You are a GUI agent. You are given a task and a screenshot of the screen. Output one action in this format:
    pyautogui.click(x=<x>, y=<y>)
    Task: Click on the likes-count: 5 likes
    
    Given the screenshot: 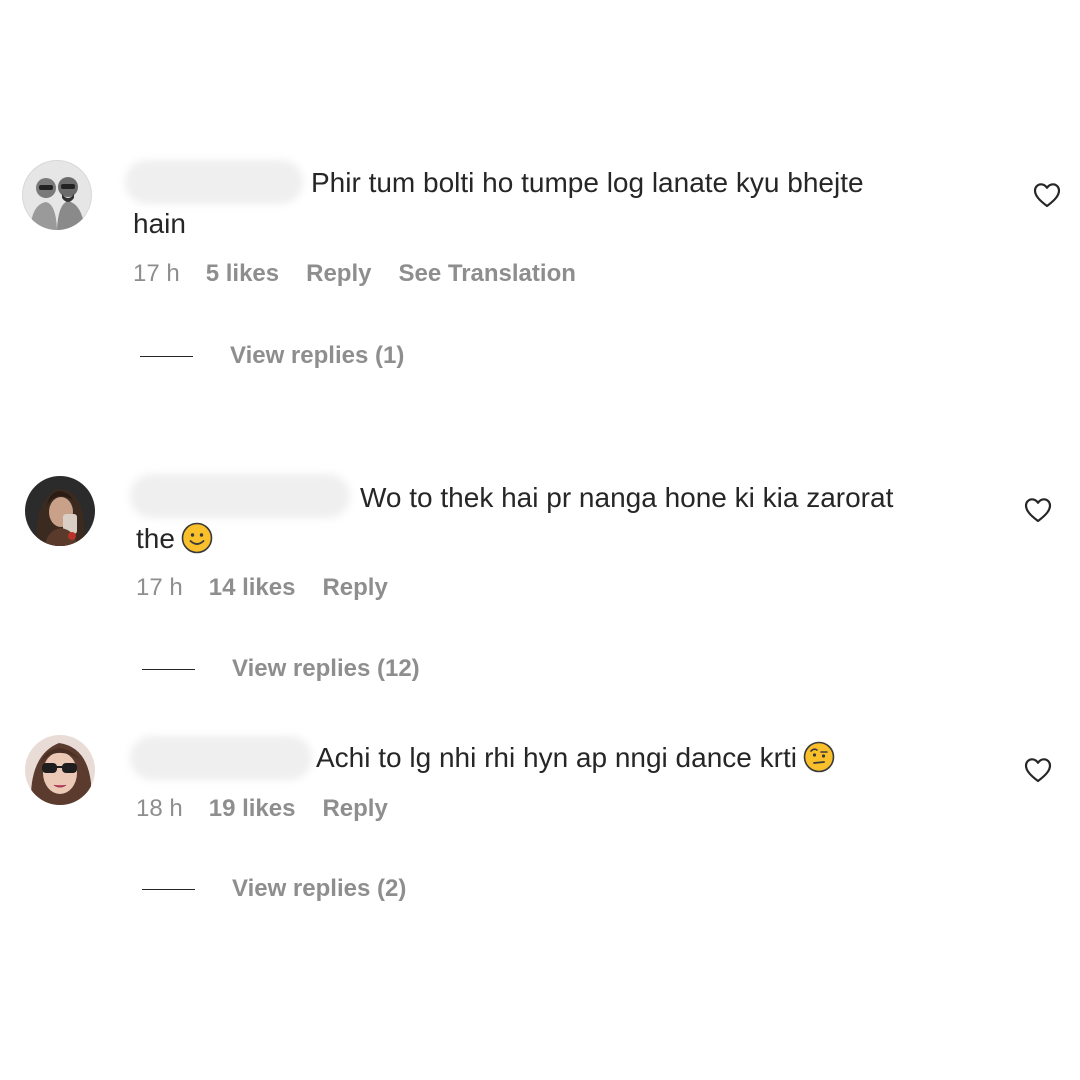 What is the action you would take?
    pyautogui.click(x=242, y=274)
    